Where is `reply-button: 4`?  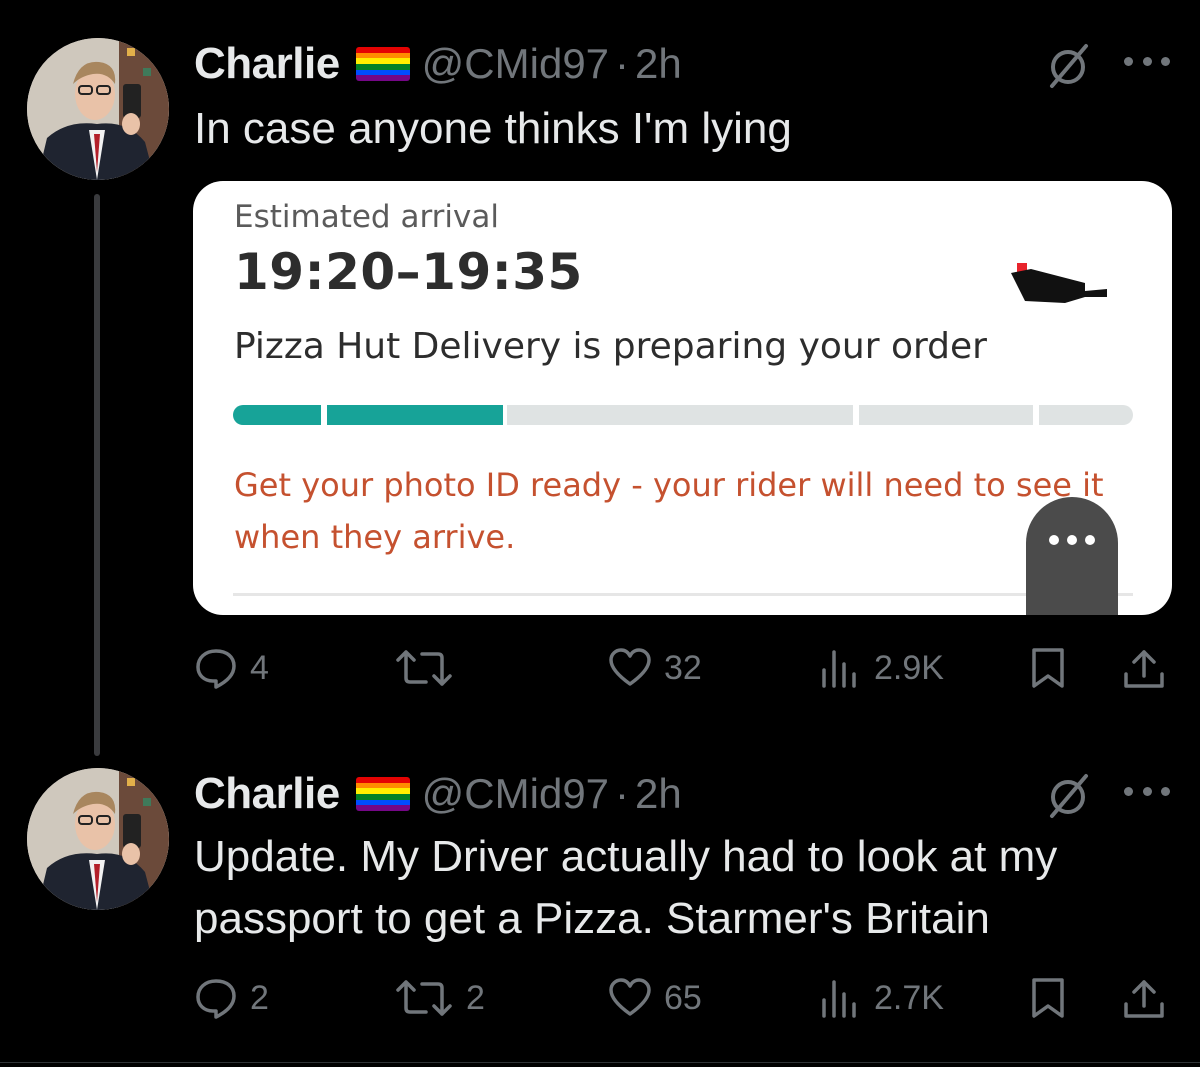 reply-button: 4 is located at coordinates (231, 668).